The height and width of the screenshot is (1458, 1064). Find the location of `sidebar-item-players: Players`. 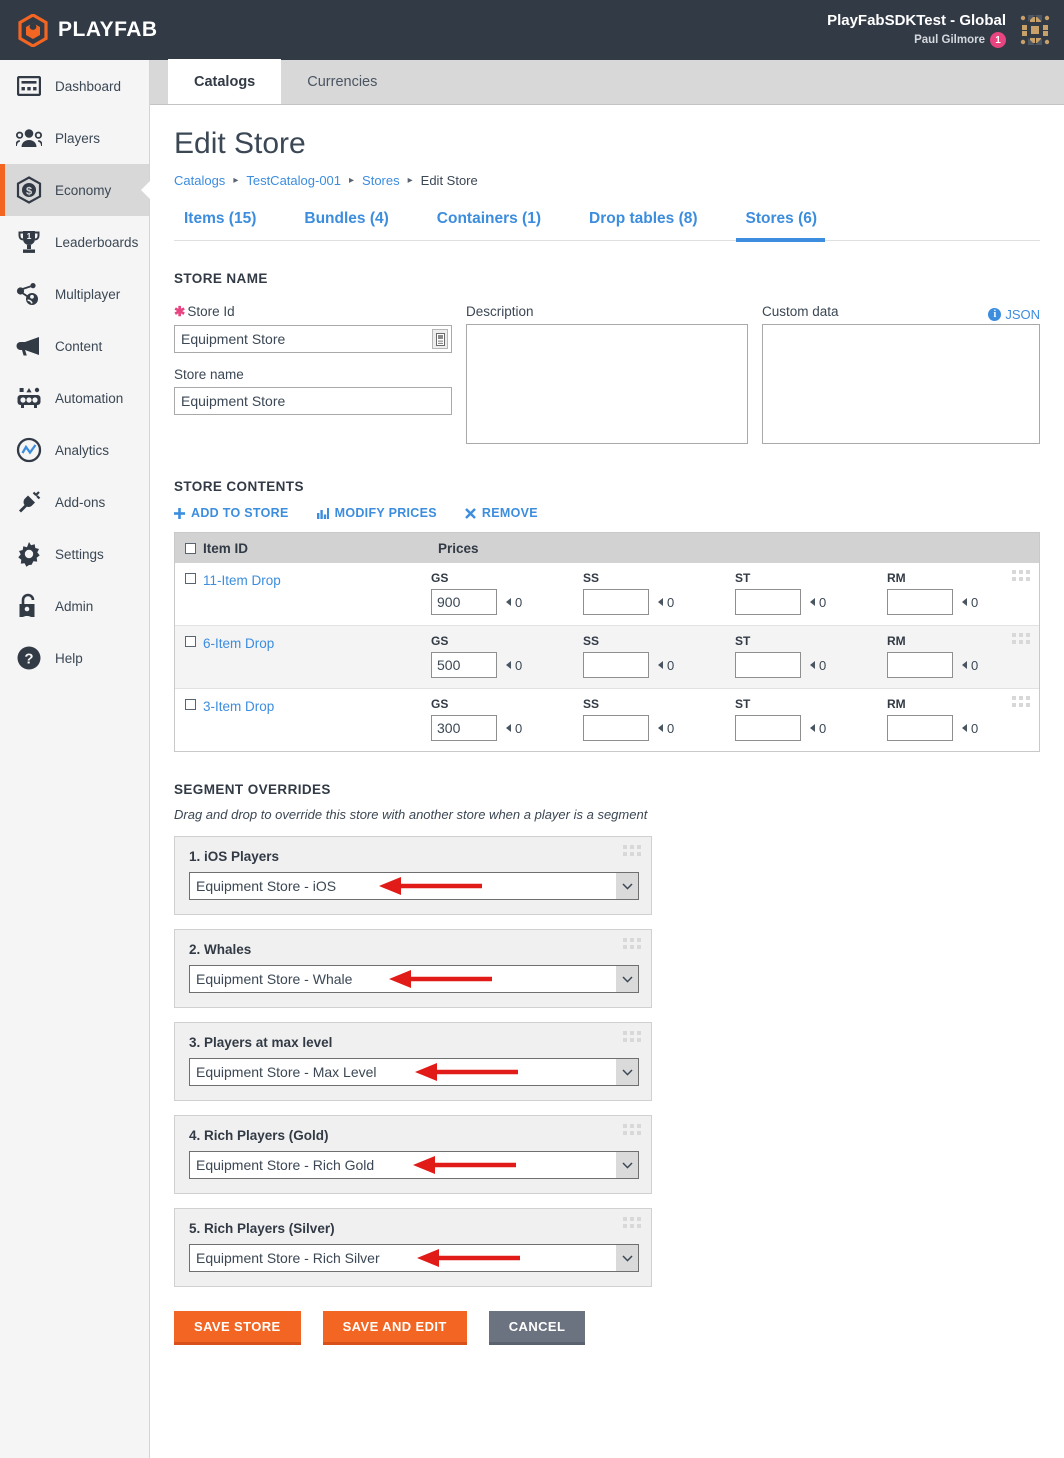

sidebar-item-players: Players is located at coordinates (74, 138).